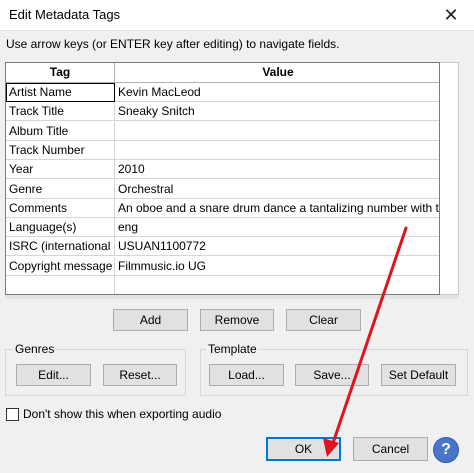 The height and width of the screenshot is (473, 474). What do you see at coordinates (65, 14) in the screenshot?
I see `window-title: Edit Metadata Tags` at bounding box center [65, 14].